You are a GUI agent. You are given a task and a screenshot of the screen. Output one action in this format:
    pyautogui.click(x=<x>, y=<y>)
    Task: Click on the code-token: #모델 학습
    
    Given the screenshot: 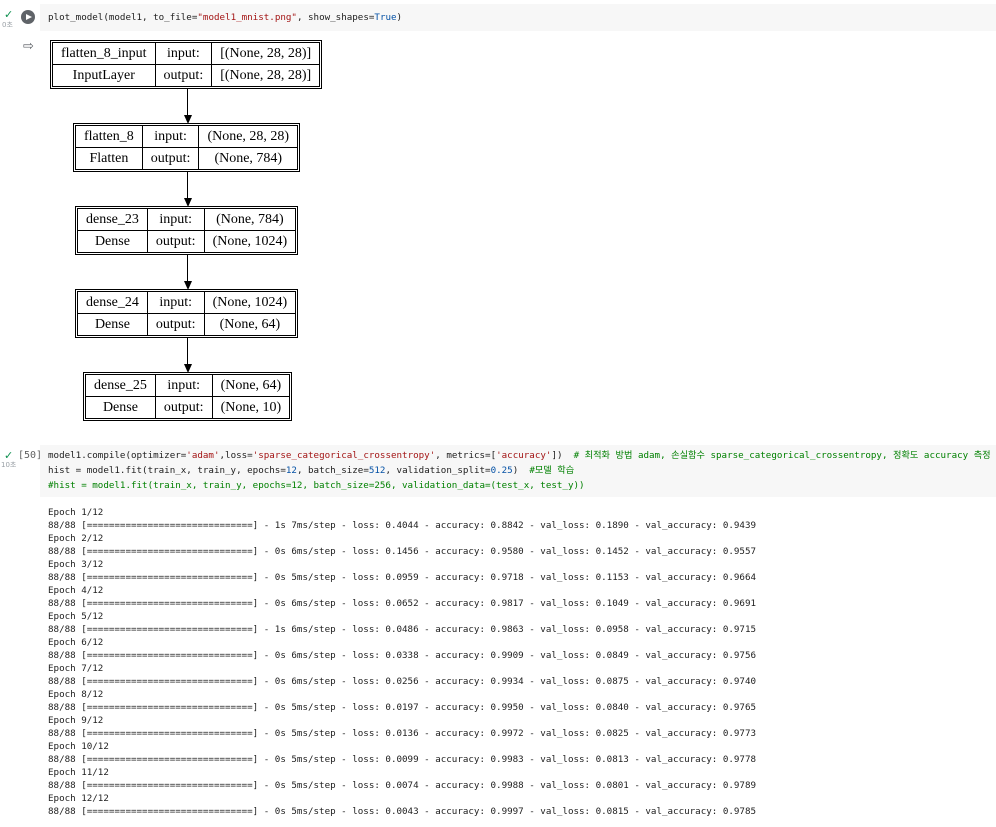 What is the action you would take?
    pyautogui.click(x=552, y=470)
    